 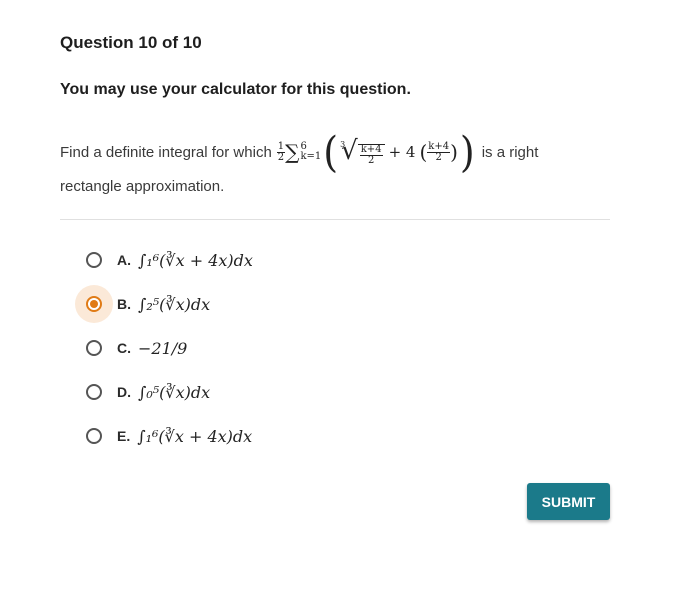 What do you see at coordinates (568, 501) in the screenshot?
I see `submit-button: SUBMIT` at bounding box center [568, 501].